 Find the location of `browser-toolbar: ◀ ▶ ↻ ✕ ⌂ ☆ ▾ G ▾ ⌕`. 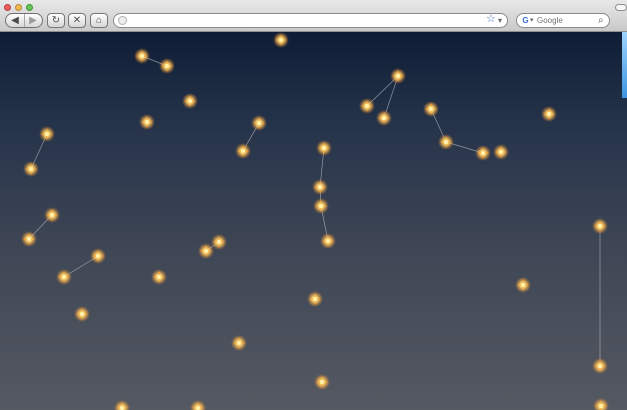

browser-toolbar: ◀ ▶ ↻ ✕ ⌂ ☆ ▾ G ▾ ⌕ is located at coordinates (313, 16).